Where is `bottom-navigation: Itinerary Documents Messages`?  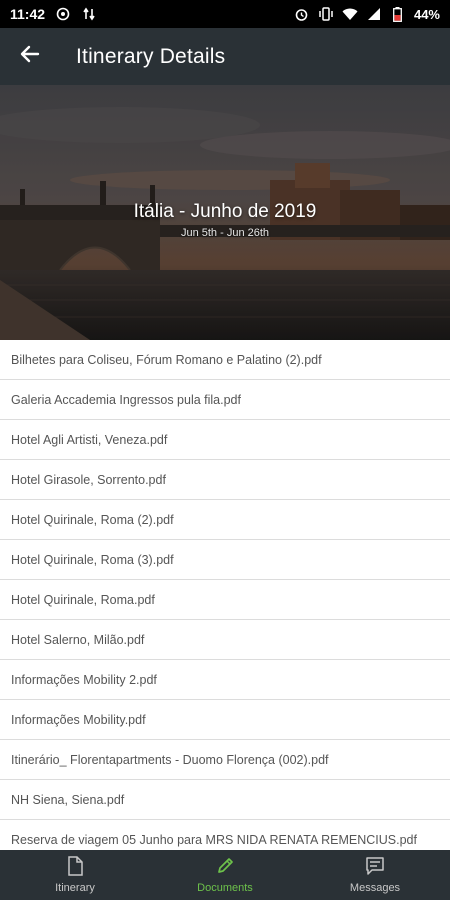
bottom-navigation: Itinerary Documents Messages is located at coordinates (225, 875).